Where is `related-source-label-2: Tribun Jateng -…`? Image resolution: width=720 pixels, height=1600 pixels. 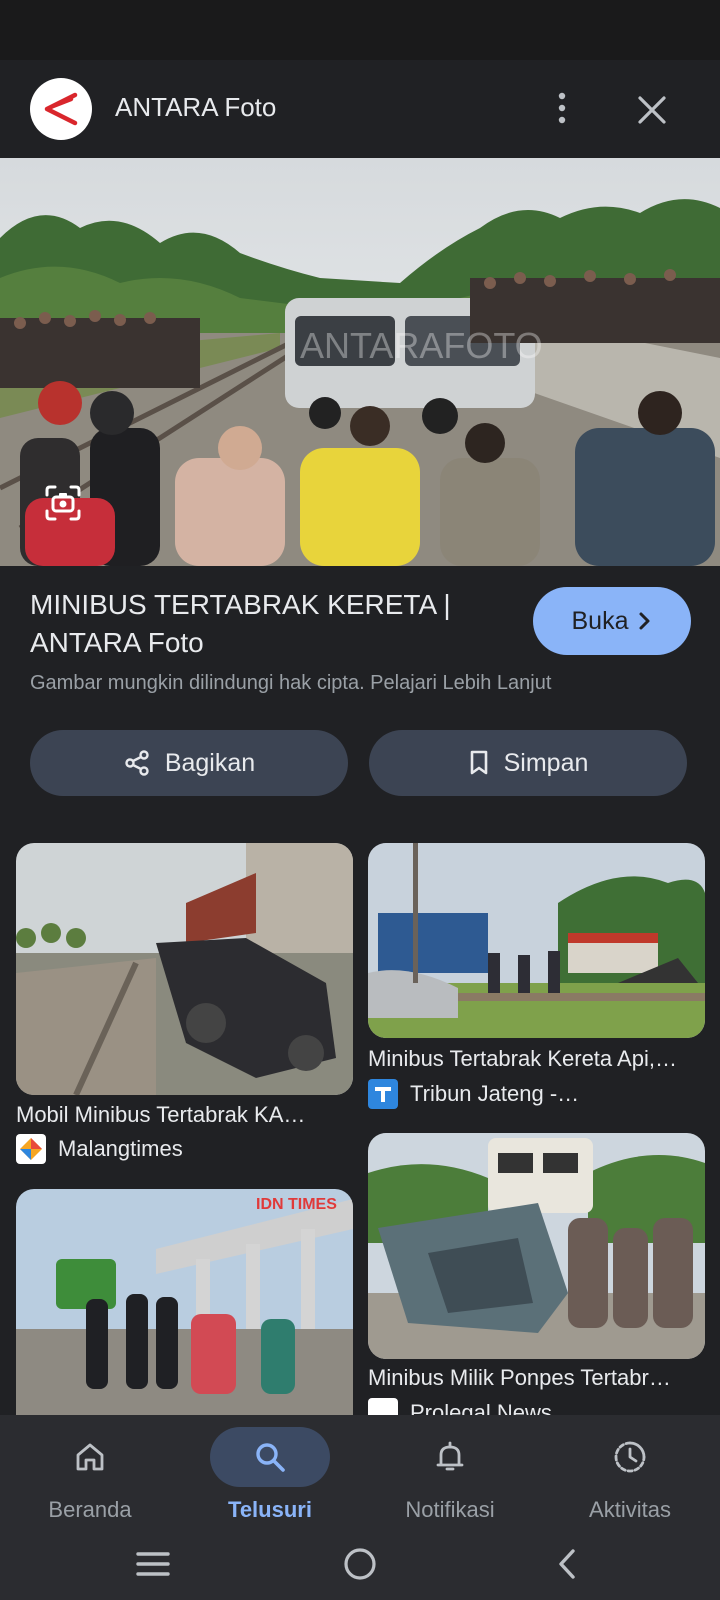 related-source-label-2: Tribun Jateng -… is located at coordinates (495, 1093).